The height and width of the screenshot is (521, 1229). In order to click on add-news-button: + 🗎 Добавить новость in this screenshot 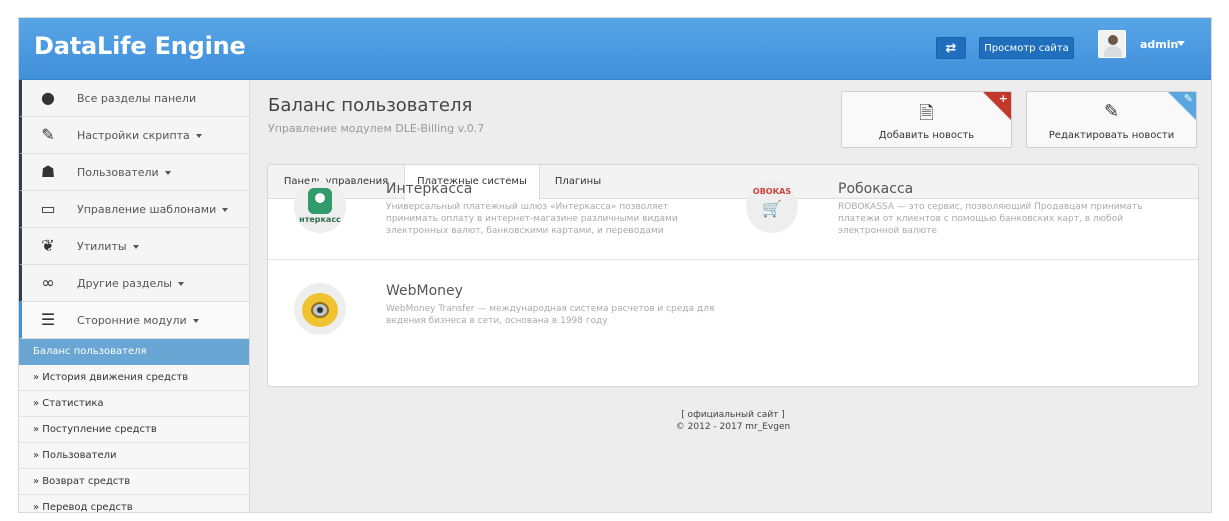, I will do `click(926, 119)`.